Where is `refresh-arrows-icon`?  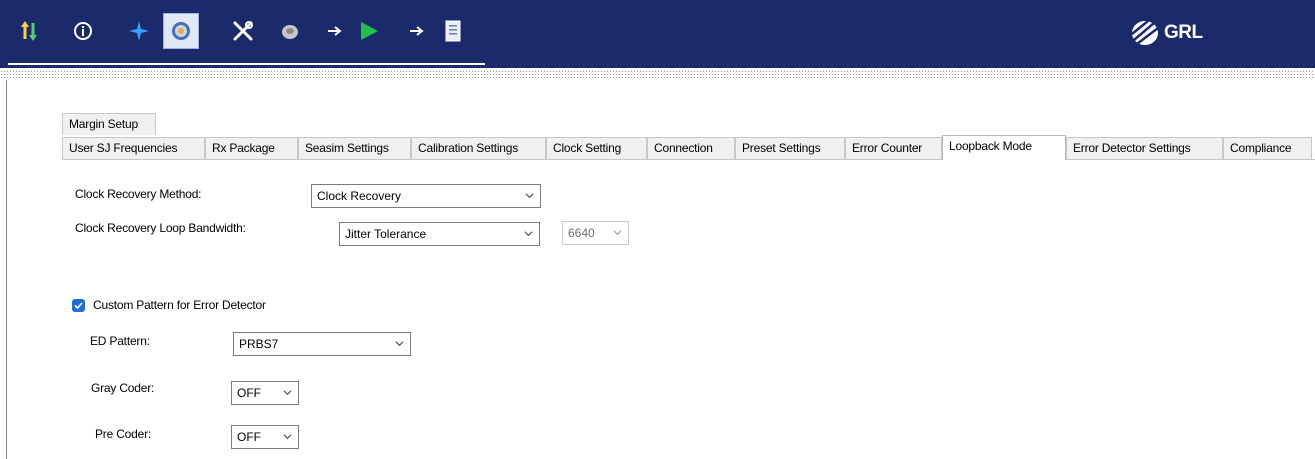 refresh-arrows-icon is located at coordinates (29, 31).